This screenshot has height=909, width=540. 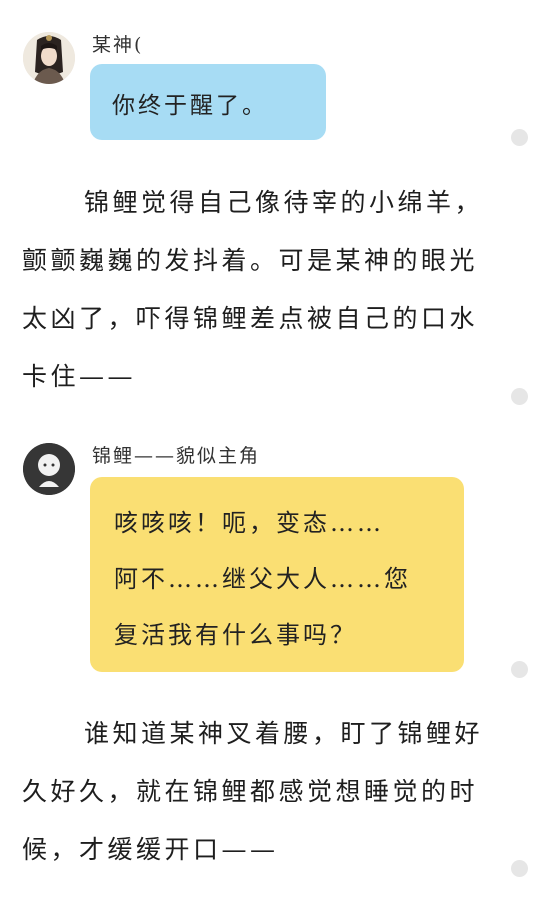 I want to click on avatar-jinli, so click(x=49, y=469).